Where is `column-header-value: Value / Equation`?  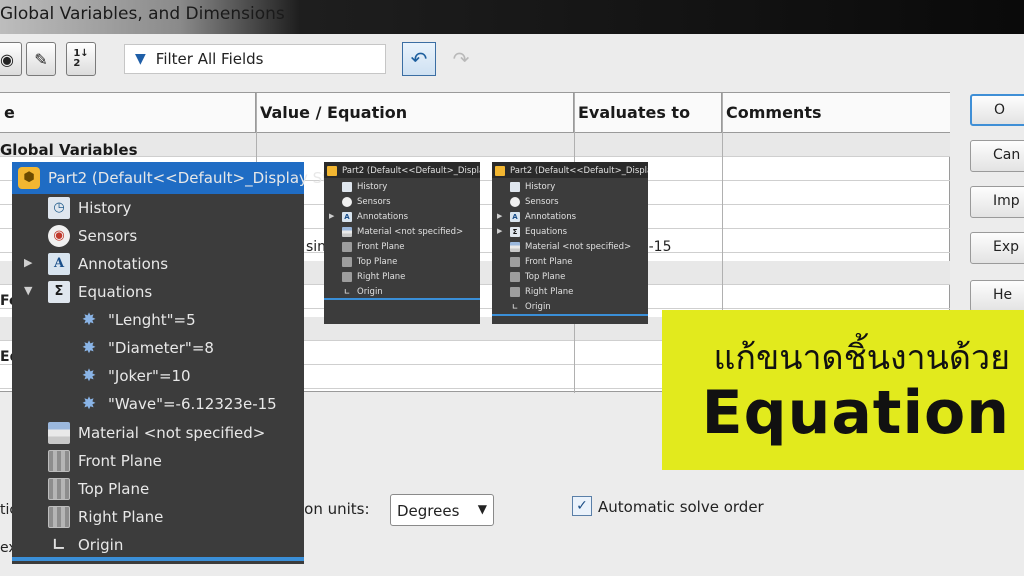
column-header-value: Value / Equation is located at coordinates (415, 113).